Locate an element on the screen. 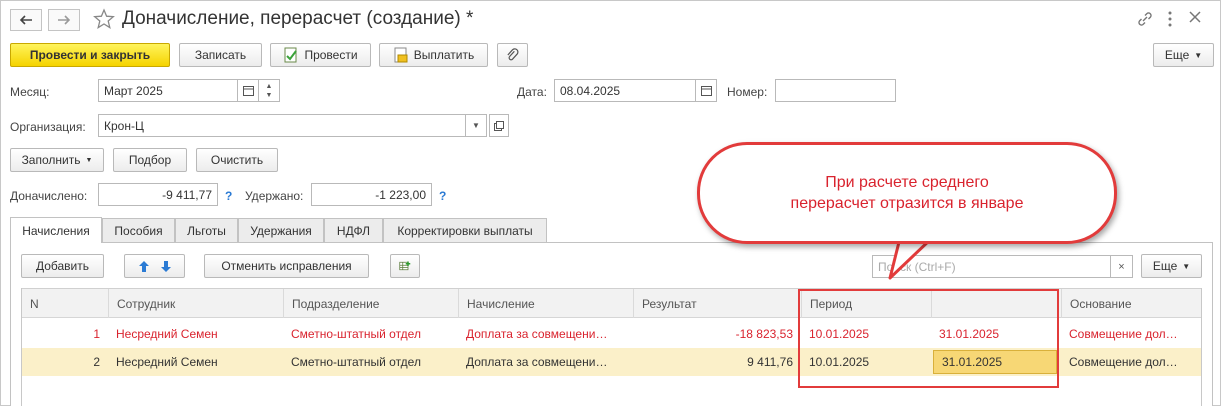 Image resolution: width=1221 pixels, height=406 pixels. callout-line-1: При расчете среднего is located at coordinates (907, 182).